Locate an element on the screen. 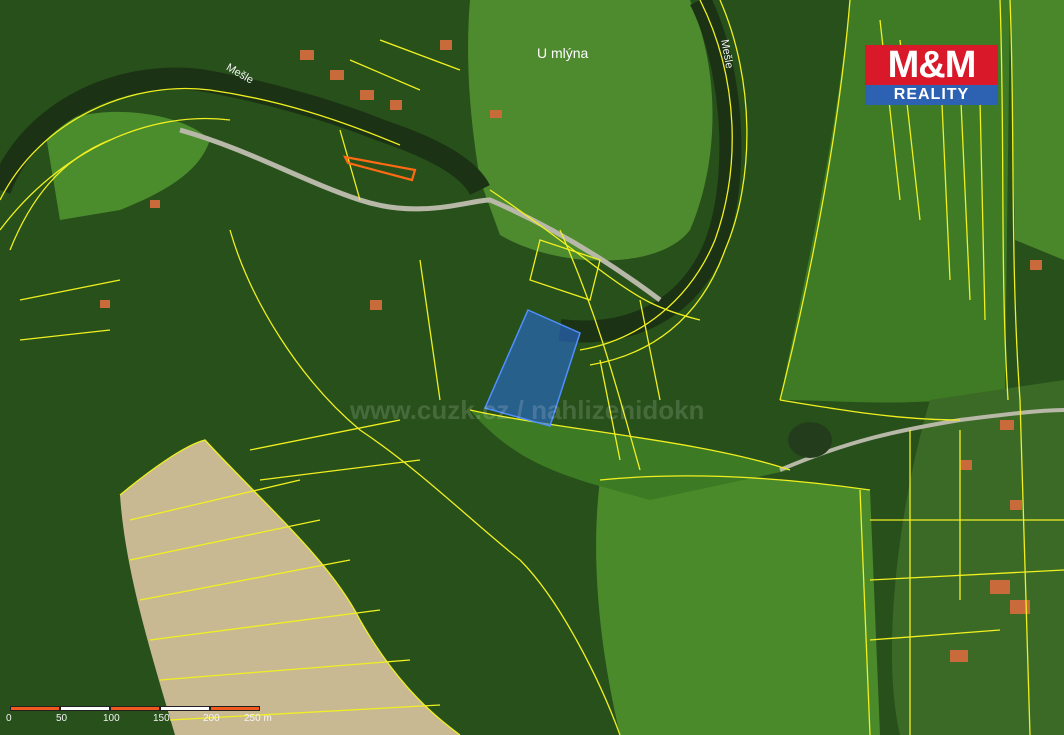 The image size is (1064, 735). scale-tick: 250 m is located at coordinates (258, 718).